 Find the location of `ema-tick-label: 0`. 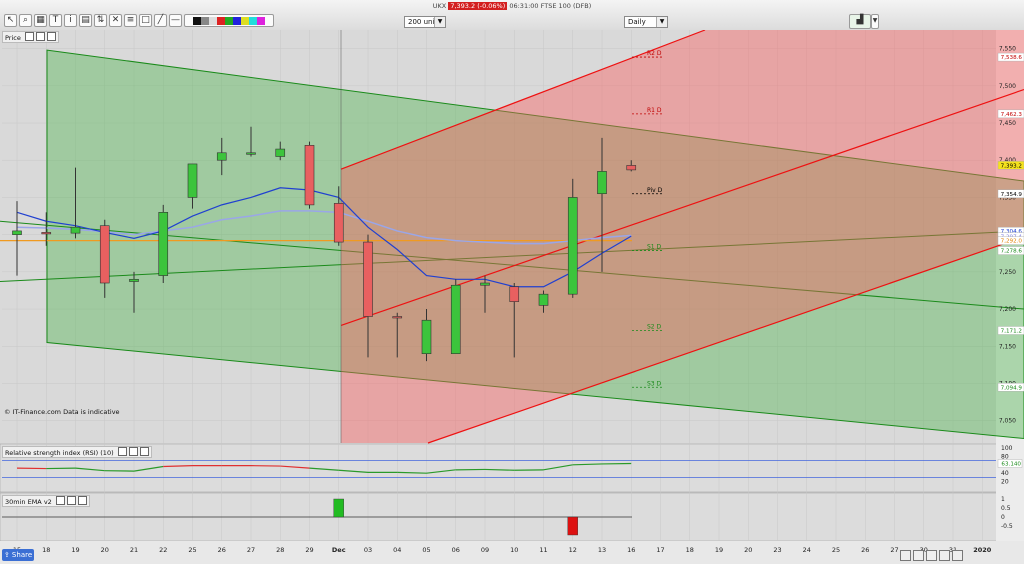

ema-tick-label: 0 is located at coordinates (1003, 517).